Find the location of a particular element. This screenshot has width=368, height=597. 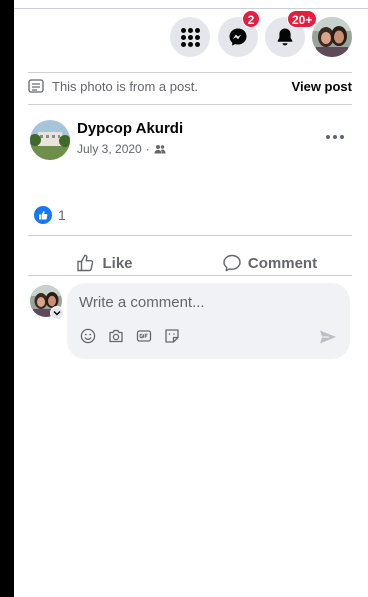

post-date: July 3, 2020 is located at coordinates (109, 149).